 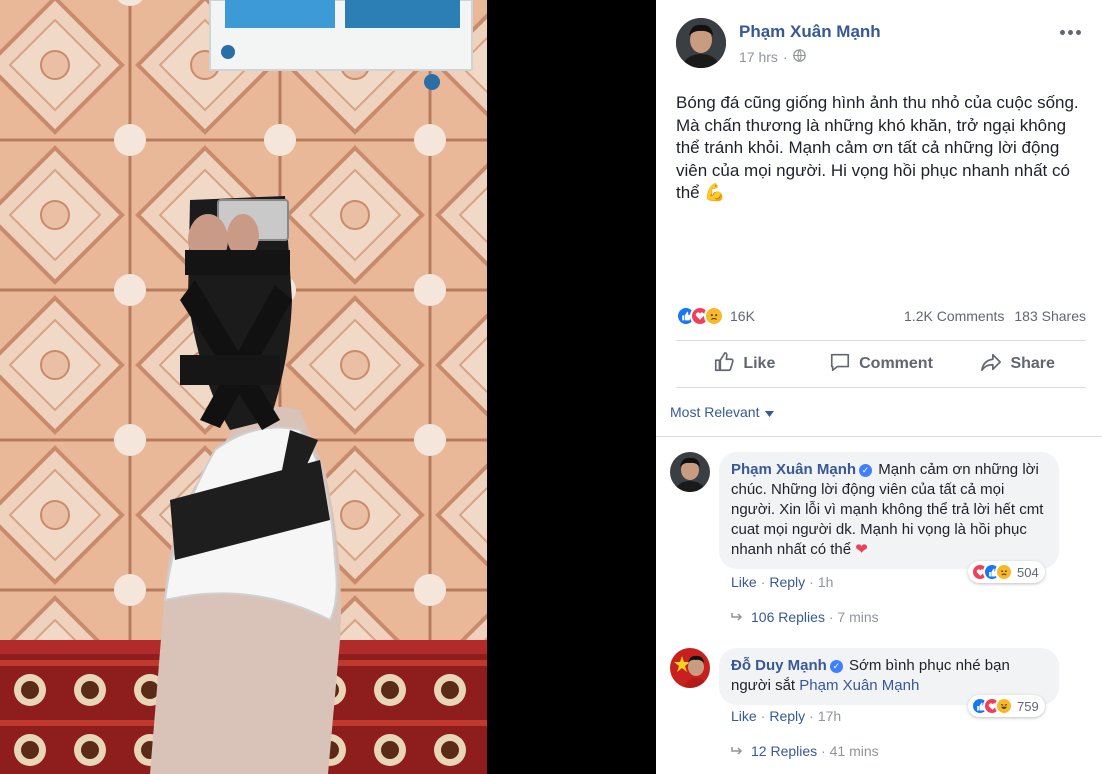 What do you see at coordinates (829, 716) in the screenshot?
I see `comment-time: 17h` at bounding box center [829, 716].